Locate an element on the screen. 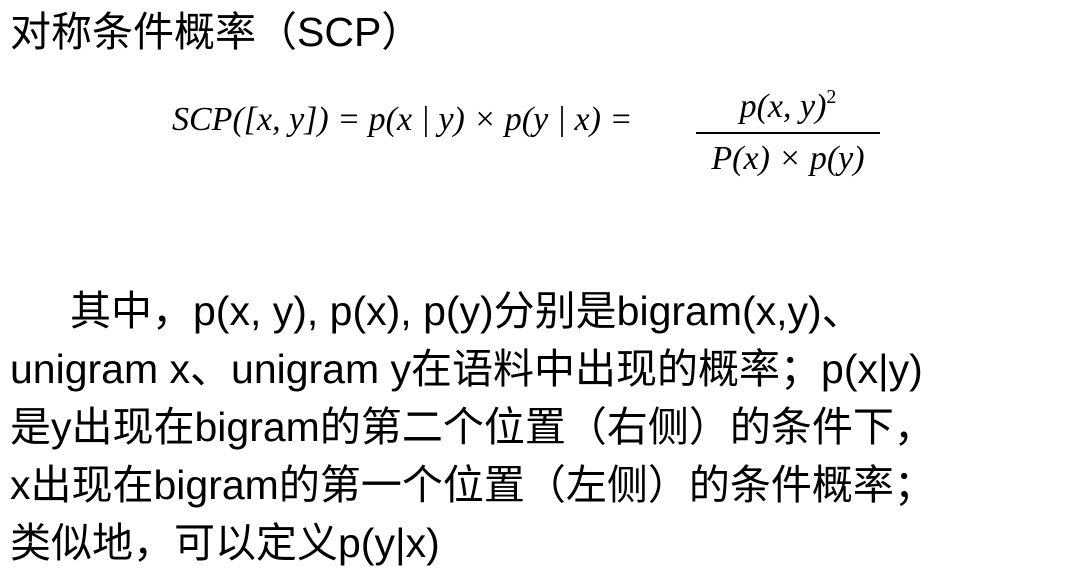 Image resolution: width=1077 pixels, height=572 pixels. paragraph-line-5: 类似地，可以定义p(y|x) is located at coordinates (225, 543).